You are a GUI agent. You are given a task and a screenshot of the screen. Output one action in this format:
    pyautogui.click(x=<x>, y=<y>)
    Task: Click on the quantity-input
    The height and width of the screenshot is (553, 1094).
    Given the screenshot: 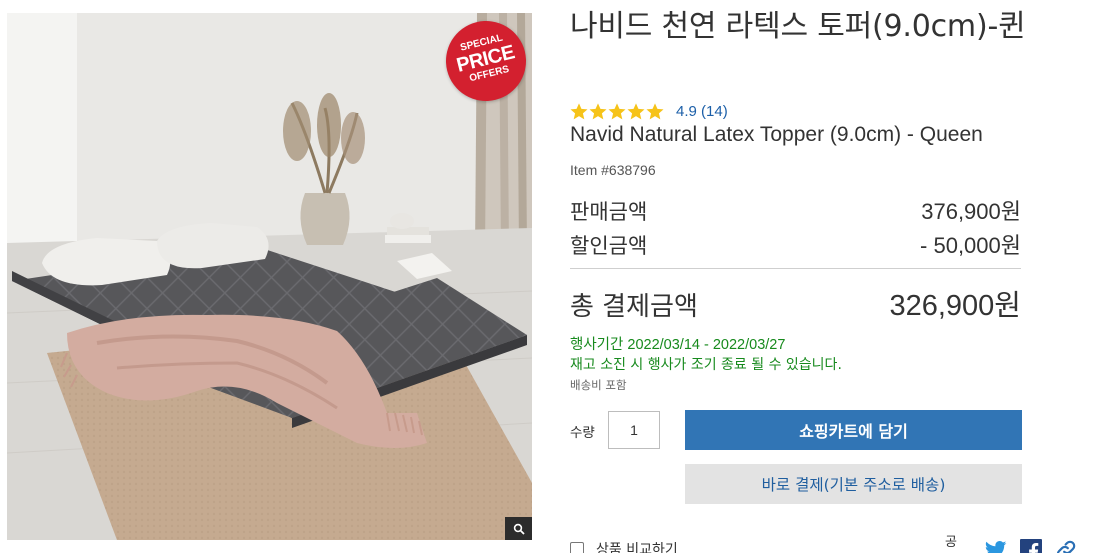 What is the action you would take?
    pyautogui.click(x=634, y=430)
    